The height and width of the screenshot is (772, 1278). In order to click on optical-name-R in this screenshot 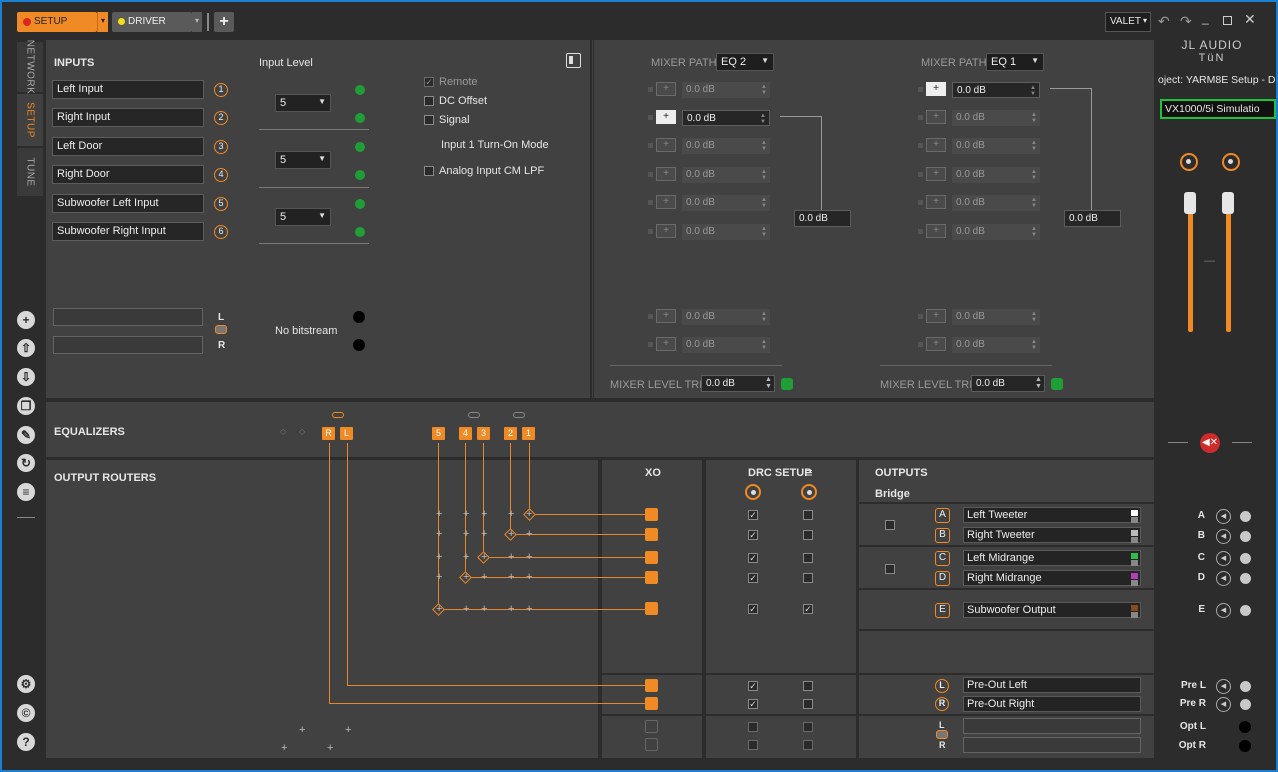, I will do `click(1052, 745)`.